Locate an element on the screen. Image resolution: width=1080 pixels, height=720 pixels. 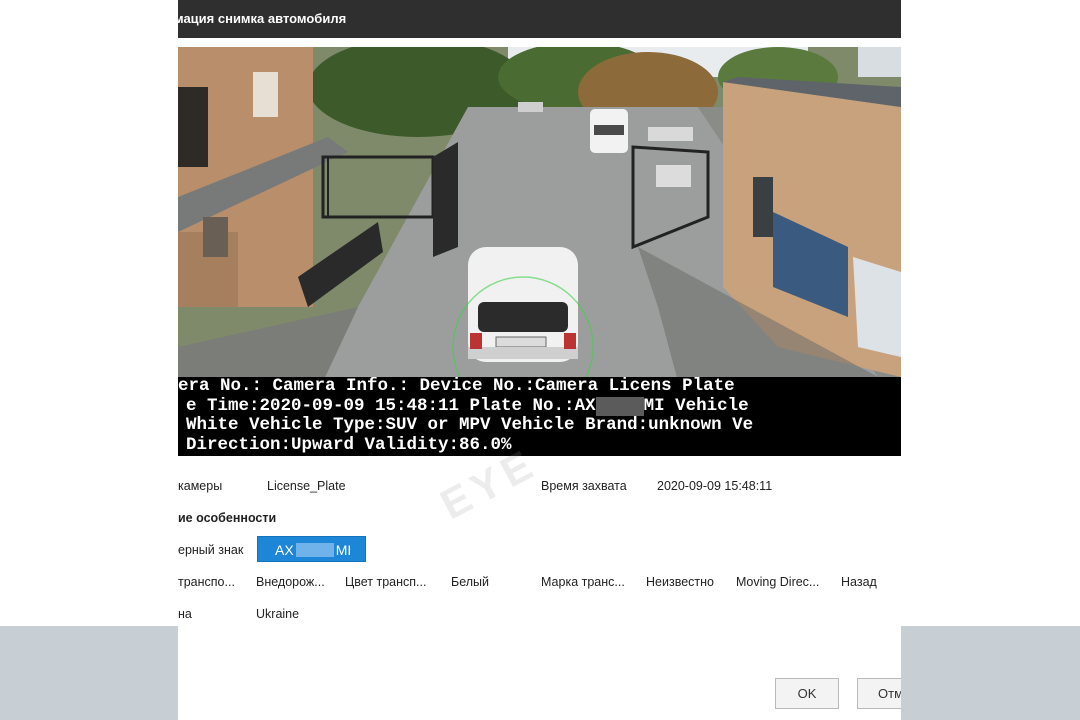
plate-redaction is located at coordinates (314, 550).